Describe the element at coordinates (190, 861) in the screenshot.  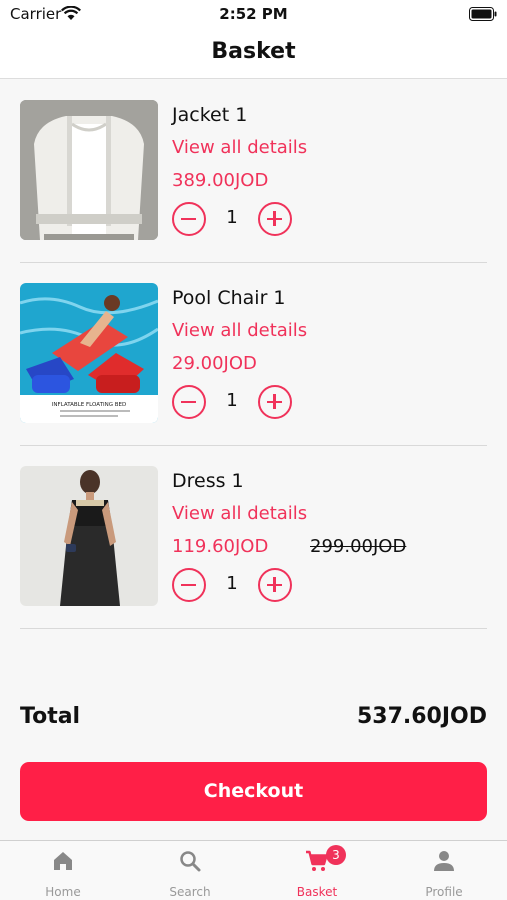
I see `search-icon` at that location.